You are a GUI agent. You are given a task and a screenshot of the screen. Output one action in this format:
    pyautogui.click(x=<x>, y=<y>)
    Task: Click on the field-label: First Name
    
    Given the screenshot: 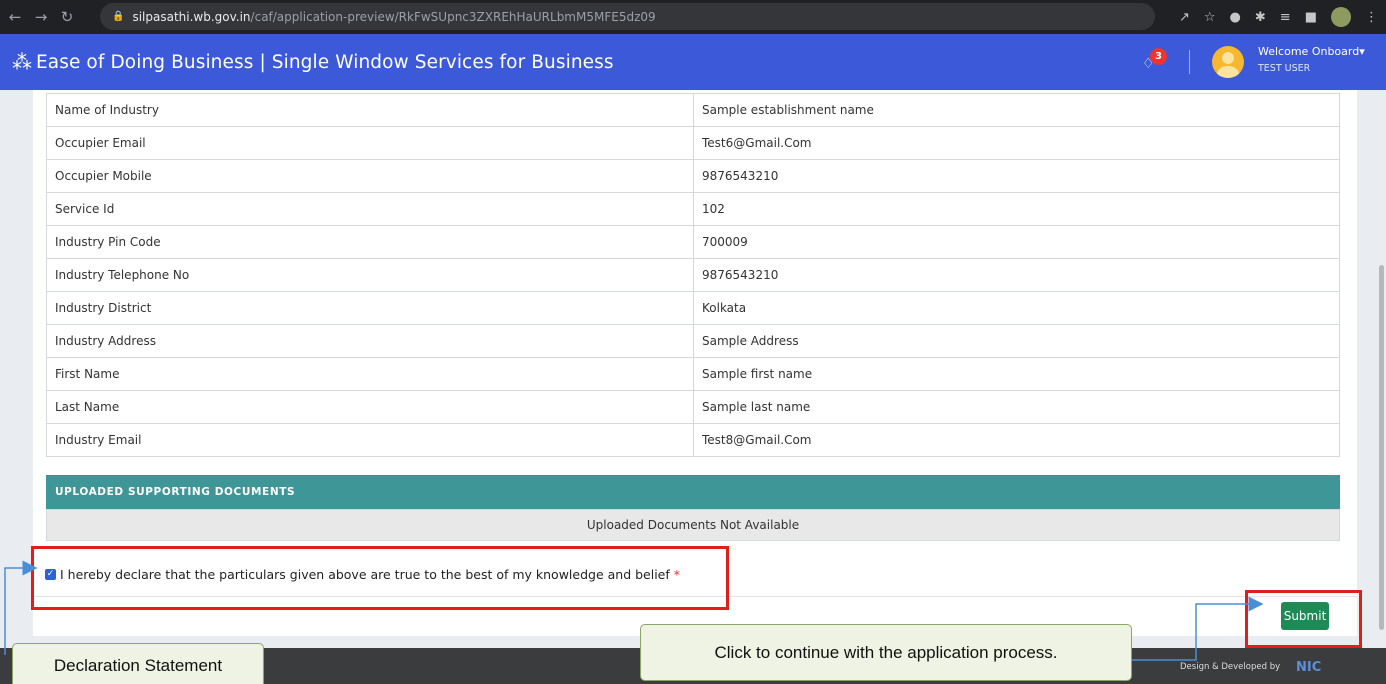 What is the action you would take?
    pyautogui.click(x=370, y=374)
    